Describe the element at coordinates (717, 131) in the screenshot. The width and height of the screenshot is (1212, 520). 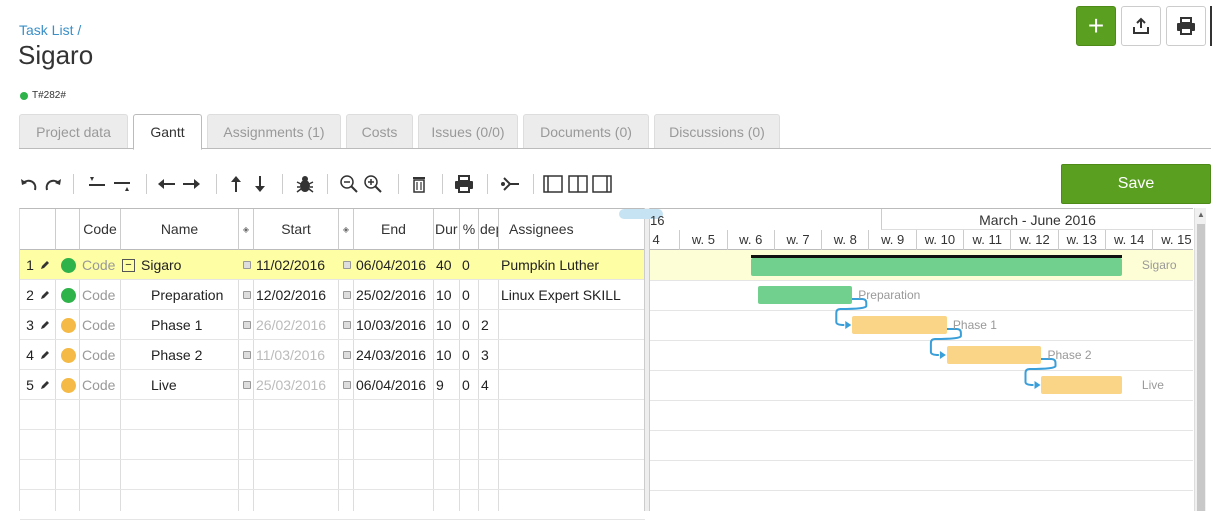
I see `tab-discussions: Discussions (0)` at that location.